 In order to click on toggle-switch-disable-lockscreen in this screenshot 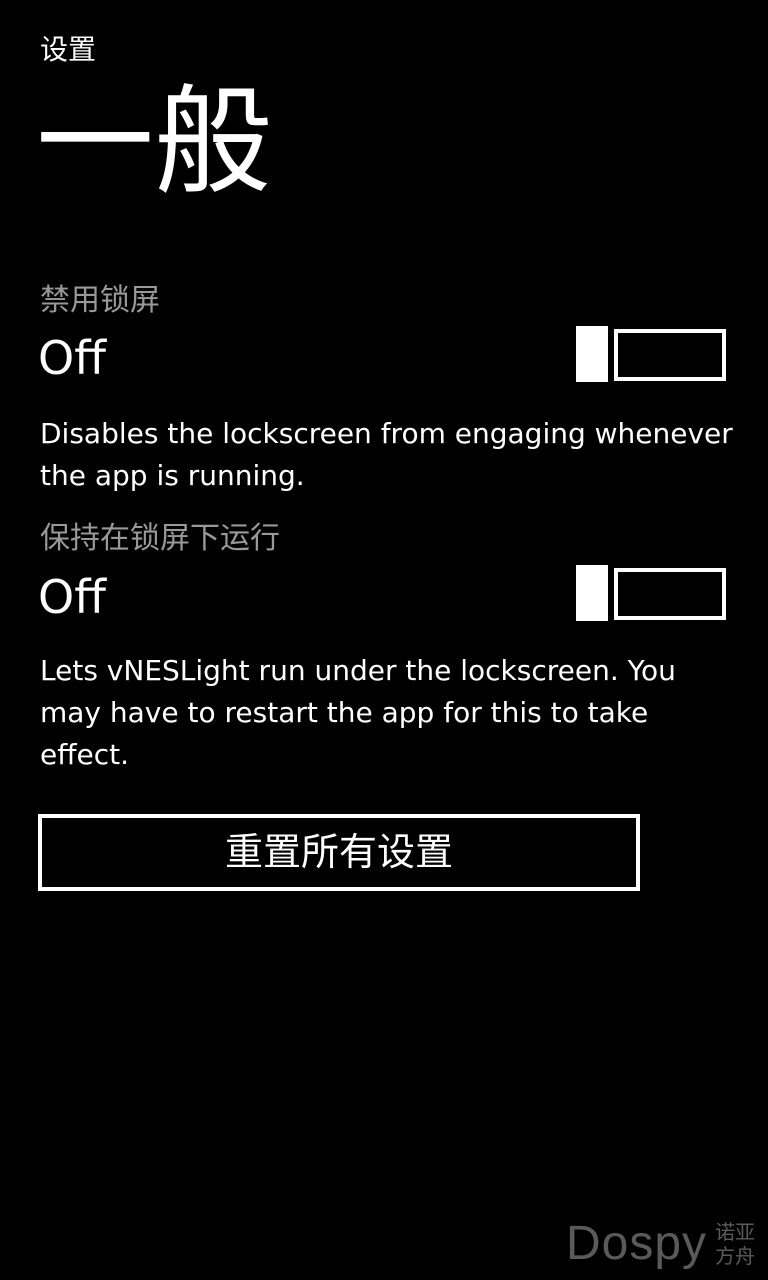, I will do `click(651, 354)`.